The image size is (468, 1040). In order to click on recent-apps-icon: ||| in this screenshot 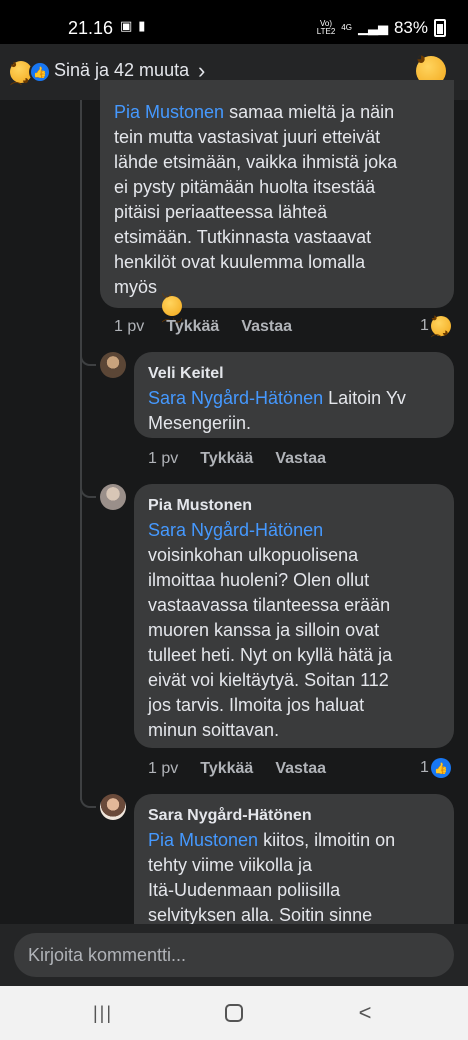, I will do `click(103, 1013)`.